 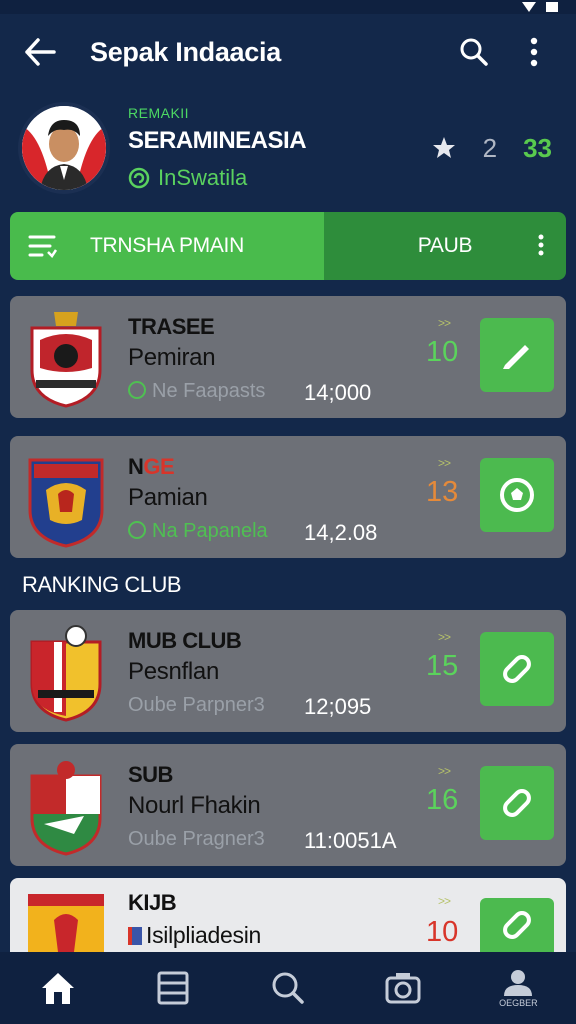 I want to click on more-button, so click(x=534, y=52).